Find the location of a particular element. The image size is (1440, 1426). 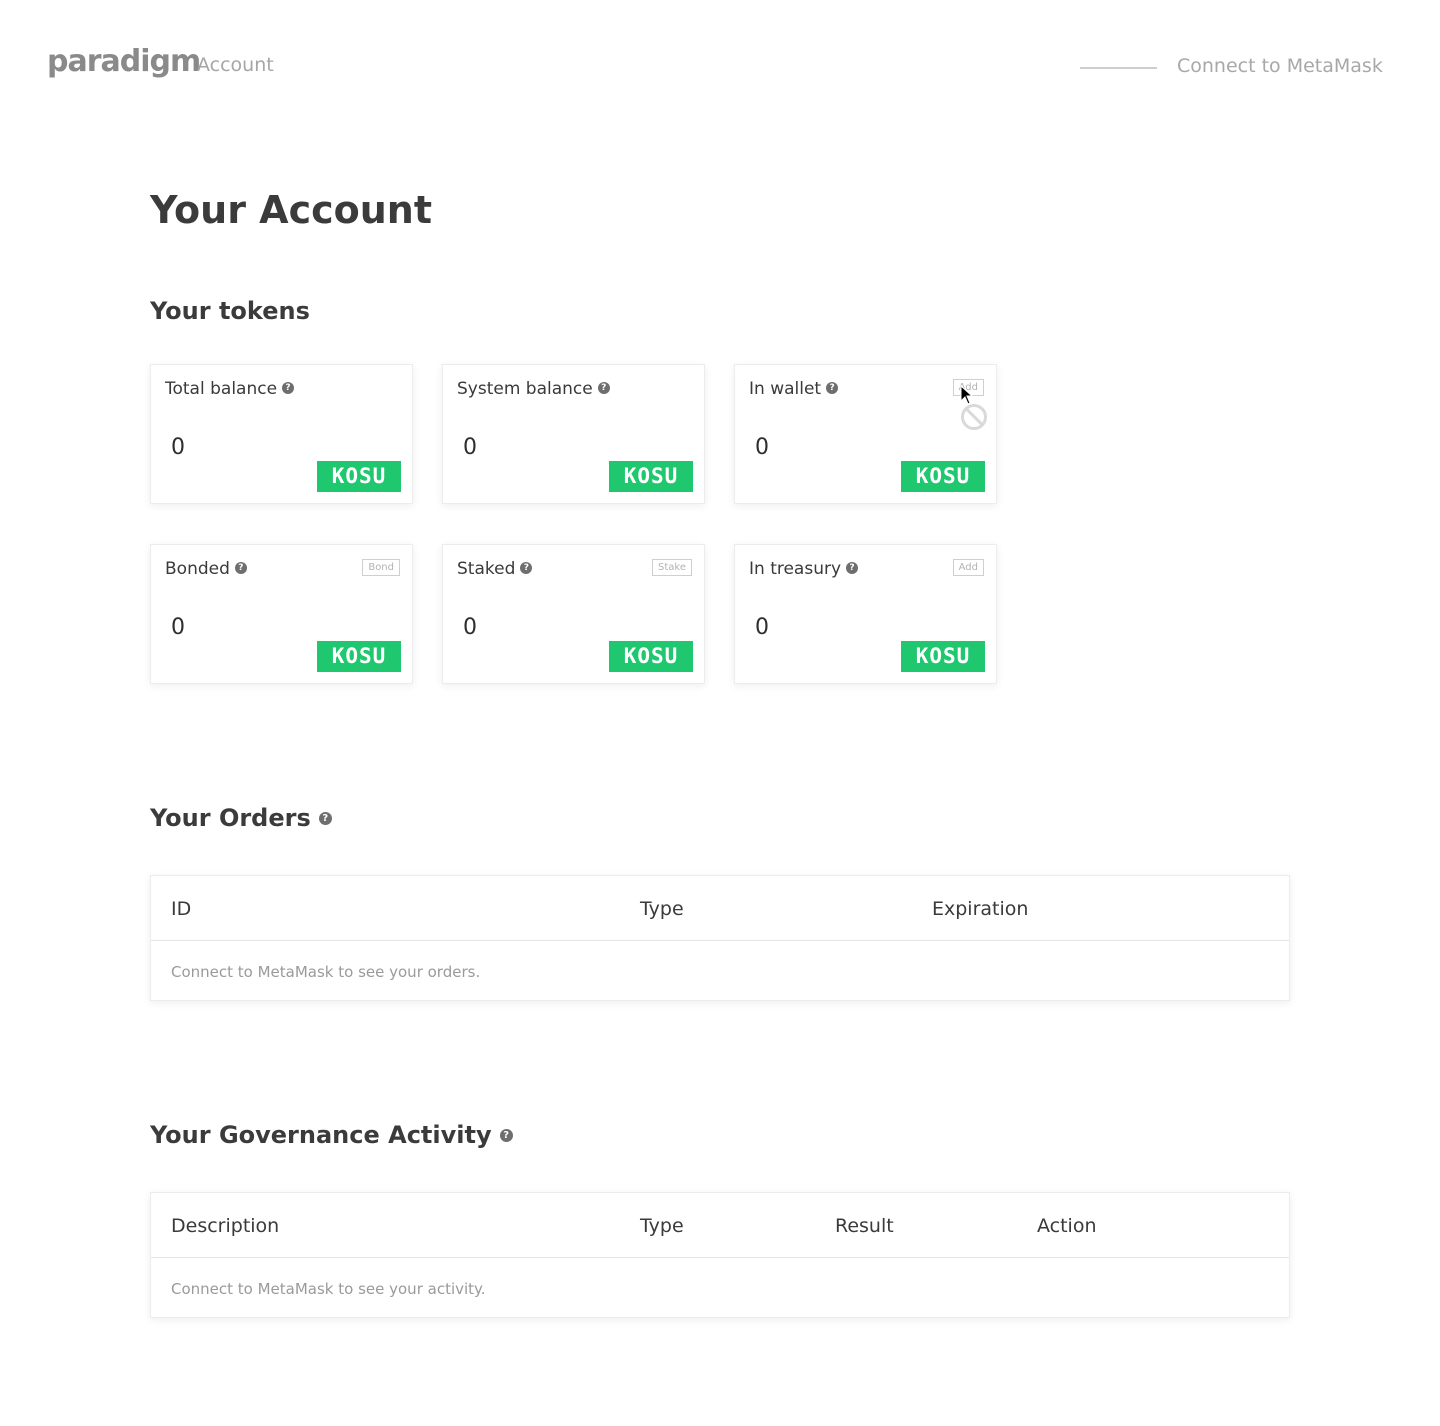

column-header-result: Result is located at coordinates (864, 1226).